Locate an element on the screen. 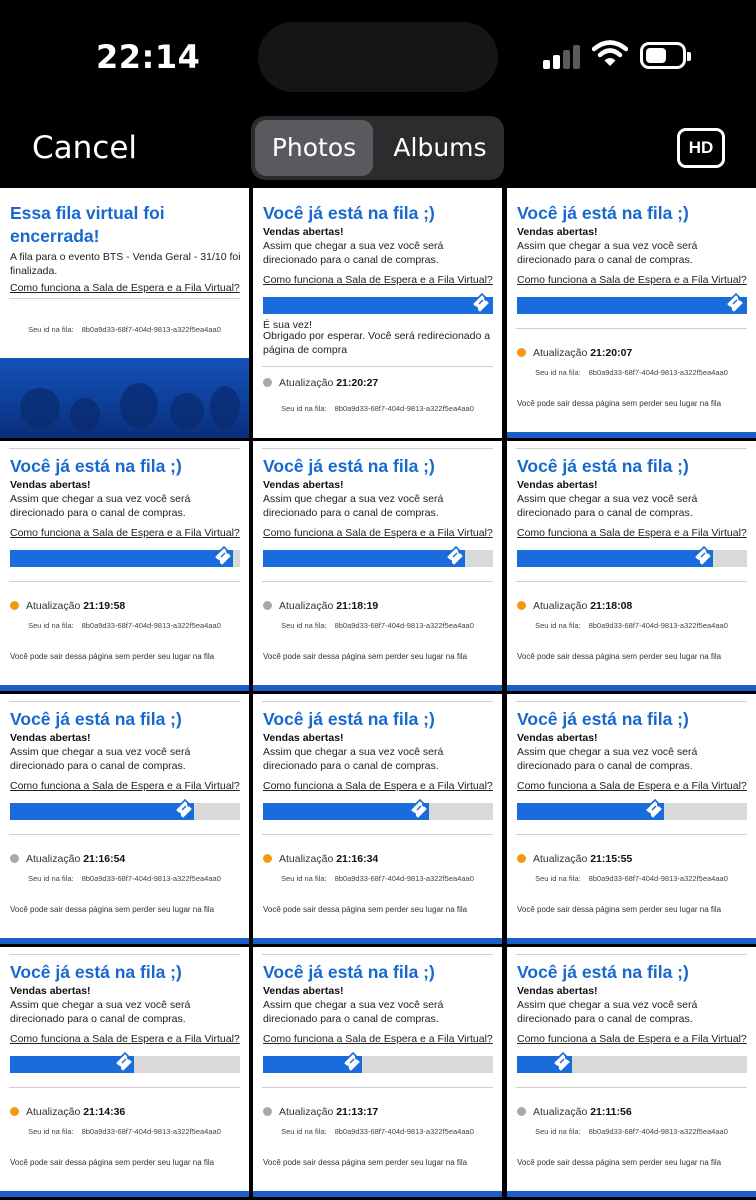 Image resolution: width=756 pixels, height=1200 pixels. status-time: 22:14 is located at coordinates (148, 57).